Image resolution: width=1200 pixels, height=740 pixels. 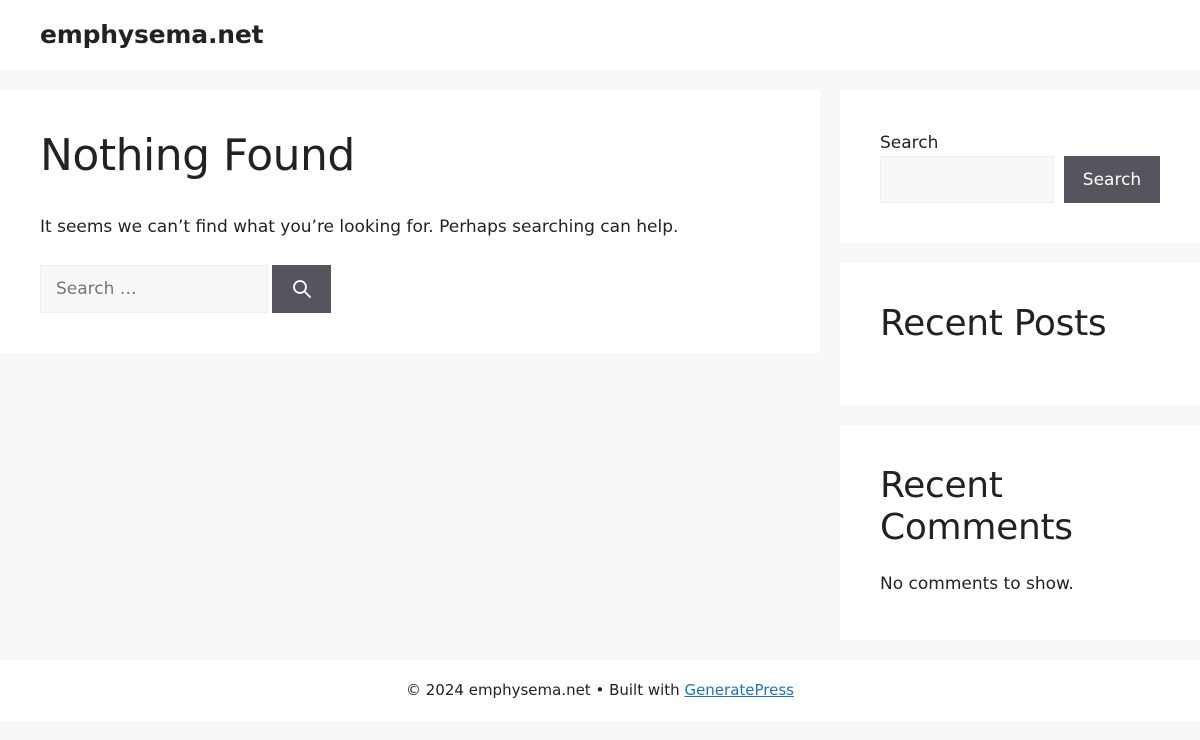 What do you see at coordinates (1112, 179) in the screenshot?
I see `sidebar-search-button: Search` at bounding box center [1112, 179].